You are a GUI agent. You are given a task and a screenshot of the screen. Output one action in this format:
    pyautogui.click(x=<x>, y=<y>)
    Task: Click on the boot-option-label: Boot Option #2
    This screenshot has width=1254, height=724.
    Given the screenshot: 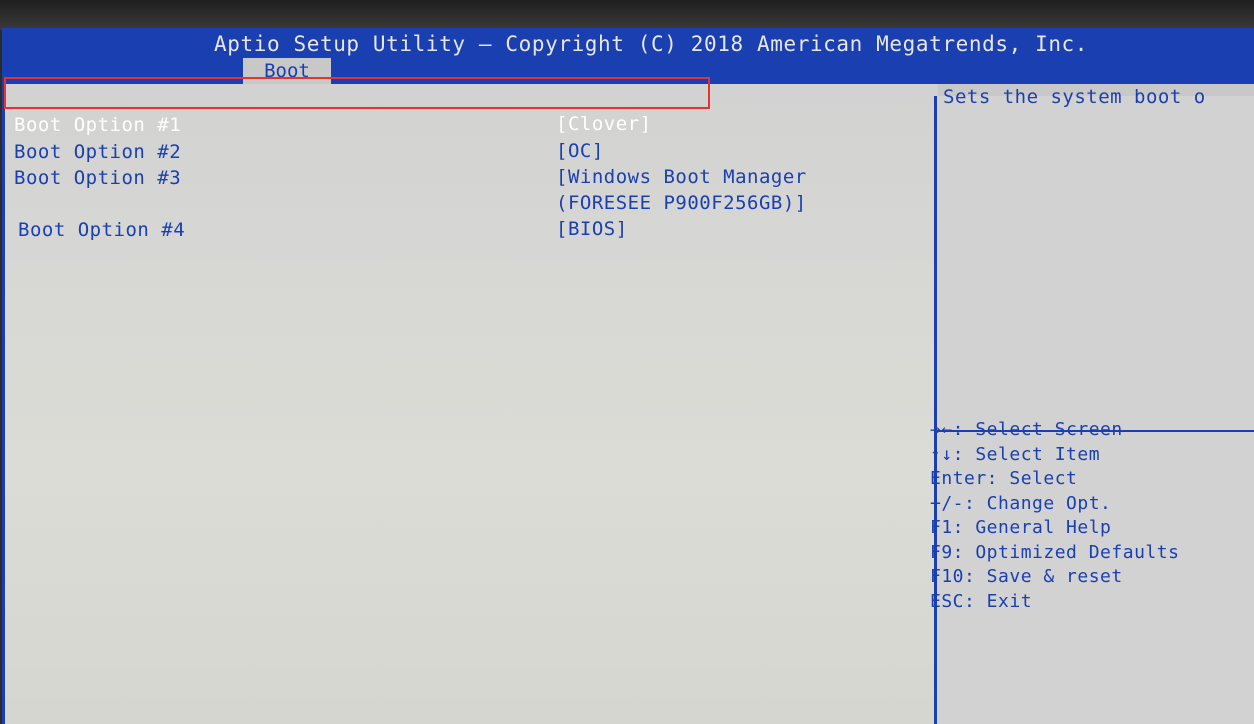 What is the action you would take?
    pyautogui.click(x=98, y=152)
    